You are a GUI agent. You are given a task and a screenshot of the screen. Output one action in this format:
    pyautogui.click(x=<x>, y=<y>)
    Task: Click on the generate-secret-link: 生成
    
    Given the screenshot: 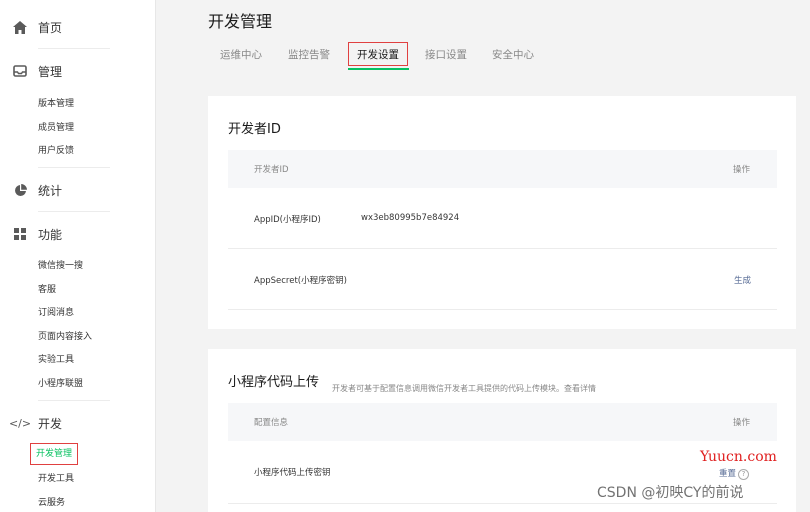 What is the action you would take?
    pyautogui.click(x=742, y=280)
    